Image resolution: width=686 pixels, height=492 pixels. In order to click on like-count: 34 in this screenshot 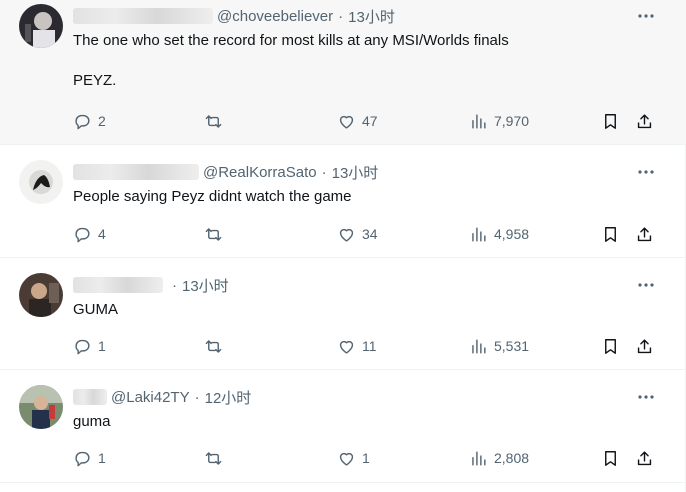, I will do `click(370, 234)`.